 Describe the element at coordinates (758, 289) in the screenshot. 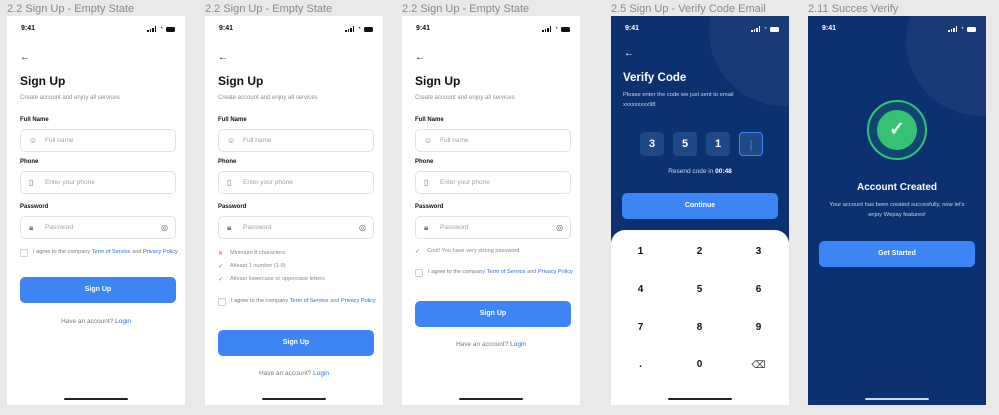

I see `key-6: 6` at that location.